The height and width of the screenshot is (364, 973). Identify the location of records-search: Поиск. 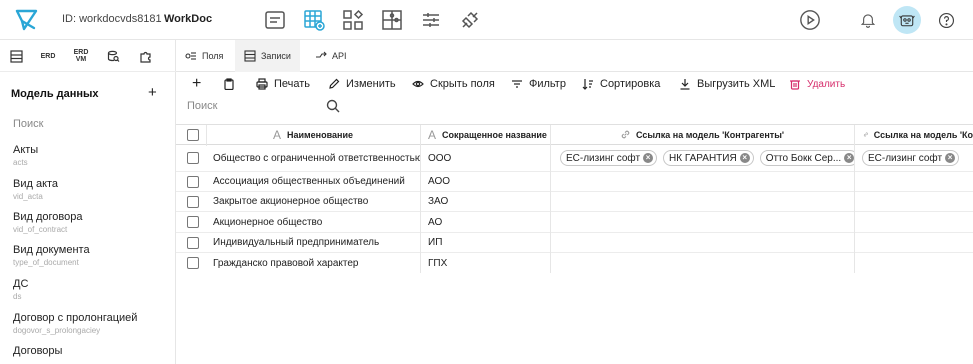
(267, 107).